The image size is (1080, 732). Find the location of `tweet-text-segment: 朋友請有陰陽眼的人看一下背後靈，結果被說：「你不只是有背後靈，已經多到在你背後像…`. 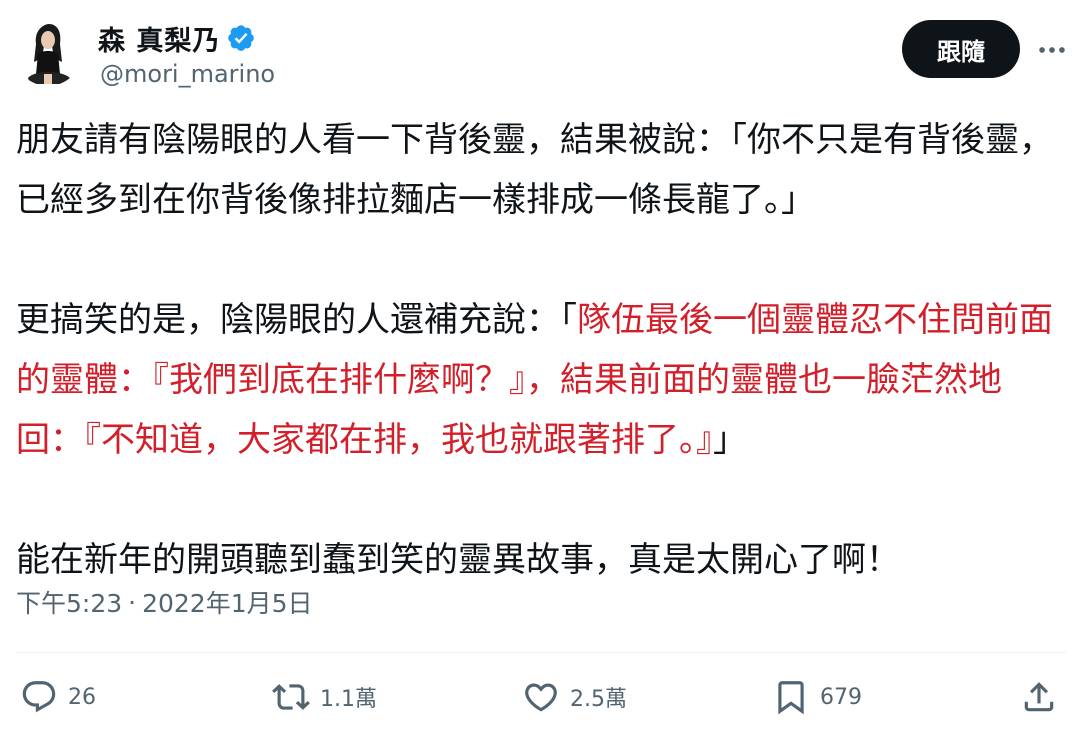

tweet-text-segment: 朋友請有陰陽眼的人看一下背後靈，結果被說：「你不只是有背後靈，已經多到在你背後像… is located at coordinates (534, 170).